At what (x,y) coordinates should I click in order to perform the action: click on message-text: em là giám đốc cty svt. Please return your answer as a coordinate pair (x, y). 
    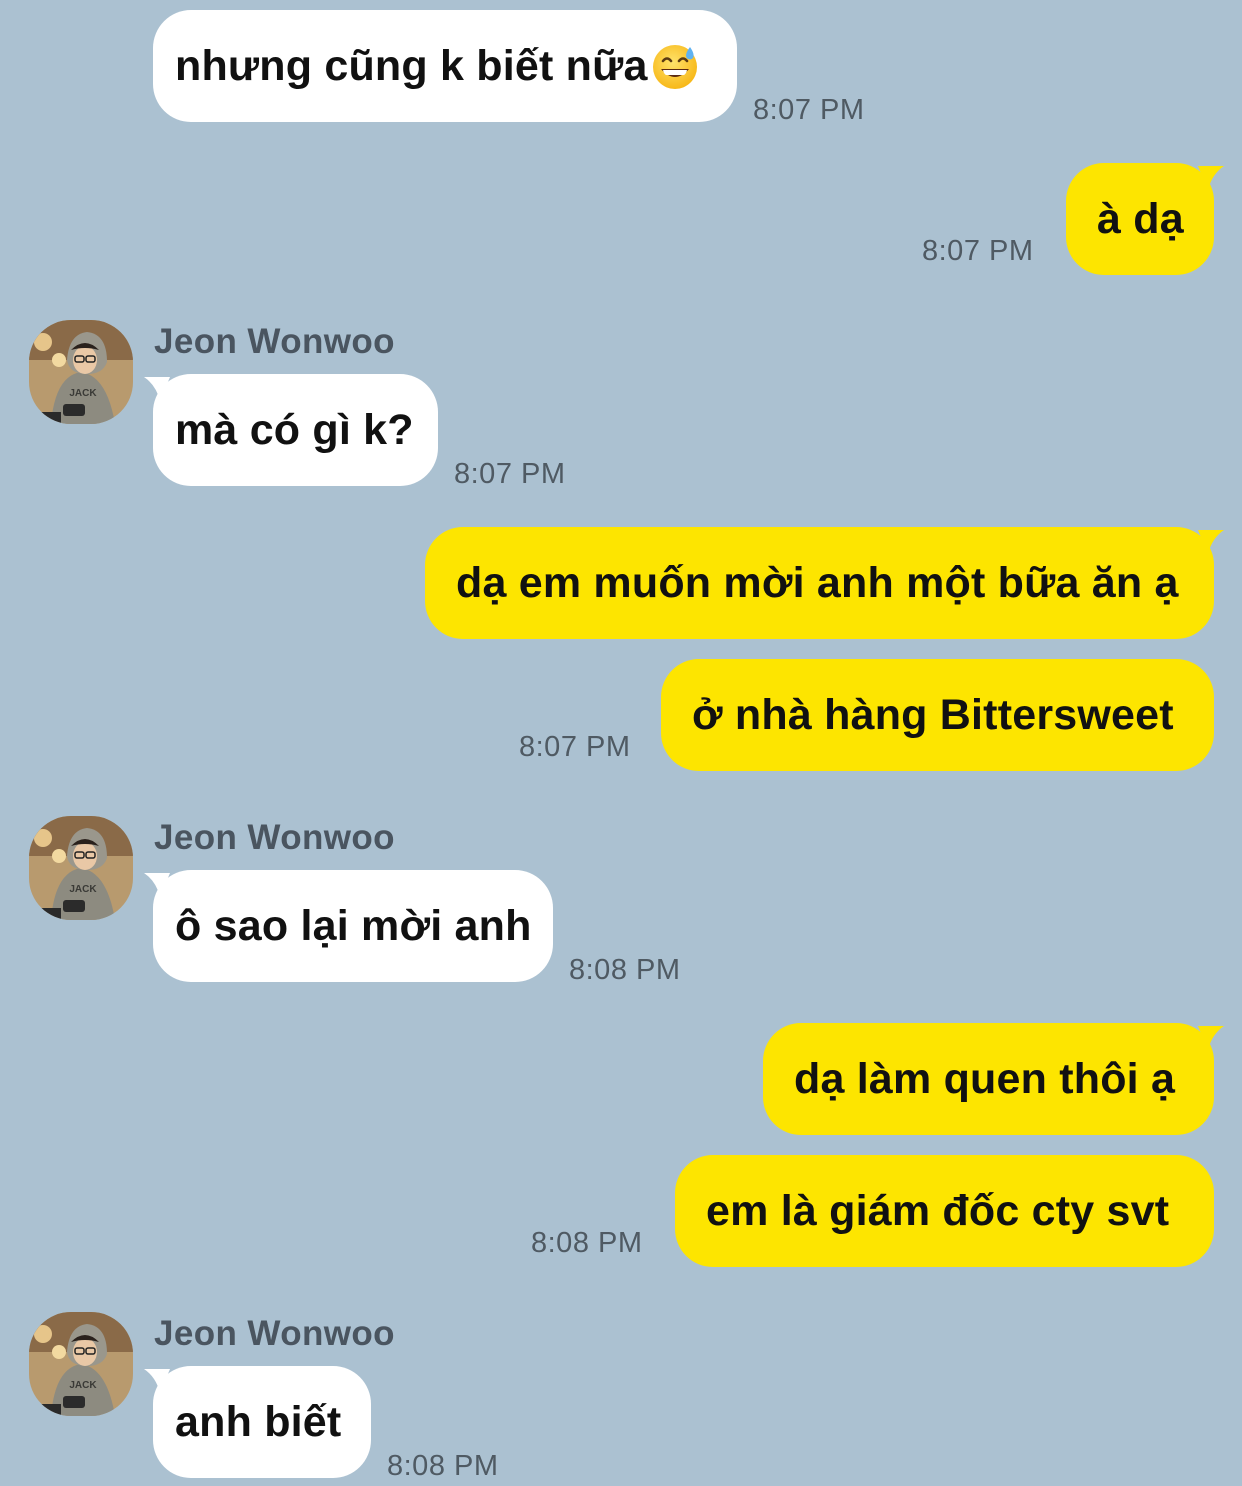
    Looking at the image, I should click on (938, 1210).